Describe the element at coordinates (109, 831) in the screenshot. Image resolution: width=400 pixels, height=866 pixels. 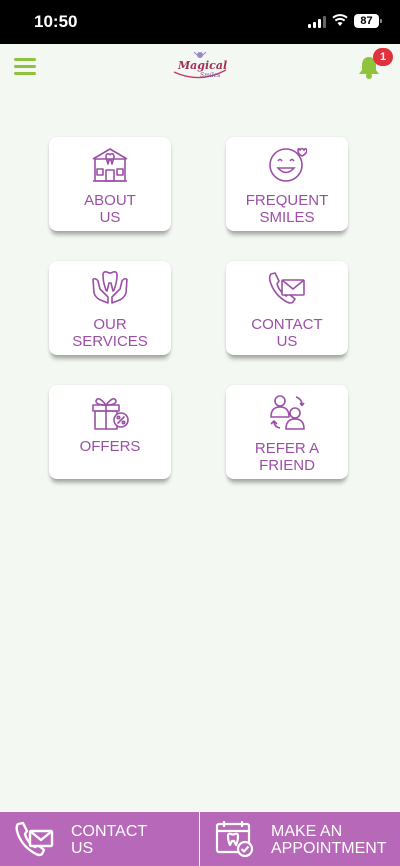
I see `contact-us-button-line1: CONTACT` at that location.